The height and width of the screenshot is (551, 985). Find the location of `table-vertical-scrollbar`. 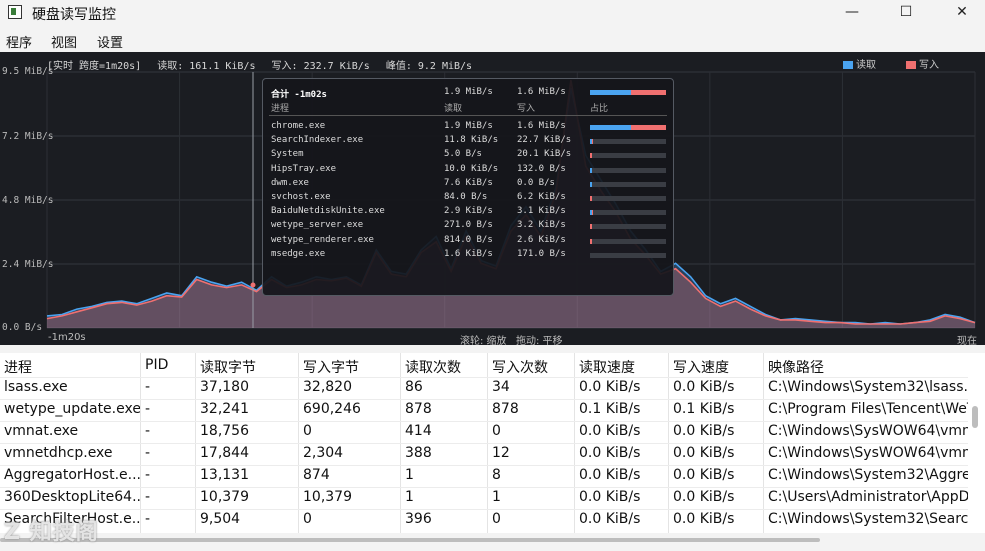

table-vertical-scrollbar is located at coordinates (975, 417).